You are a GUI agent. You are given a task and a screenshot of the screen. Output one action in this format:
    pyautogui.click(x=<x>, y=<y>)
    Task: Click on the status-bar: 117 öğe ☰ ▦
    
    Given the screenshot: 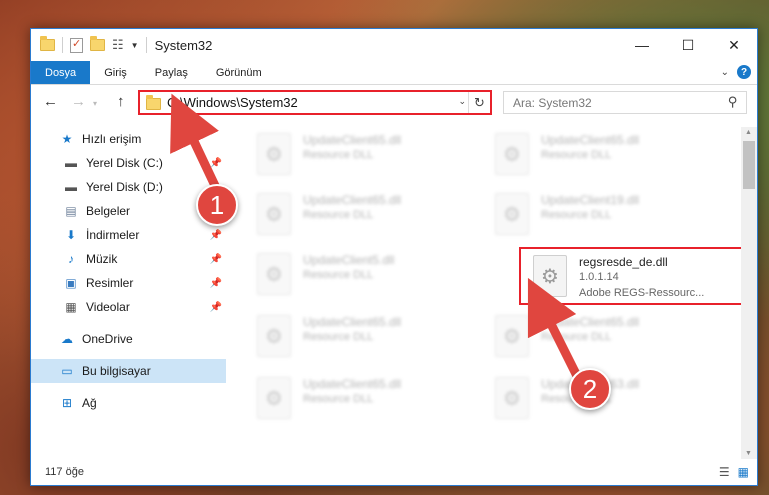 What is the action you would take?
    pyautogui.click(x=394, y=472)
    